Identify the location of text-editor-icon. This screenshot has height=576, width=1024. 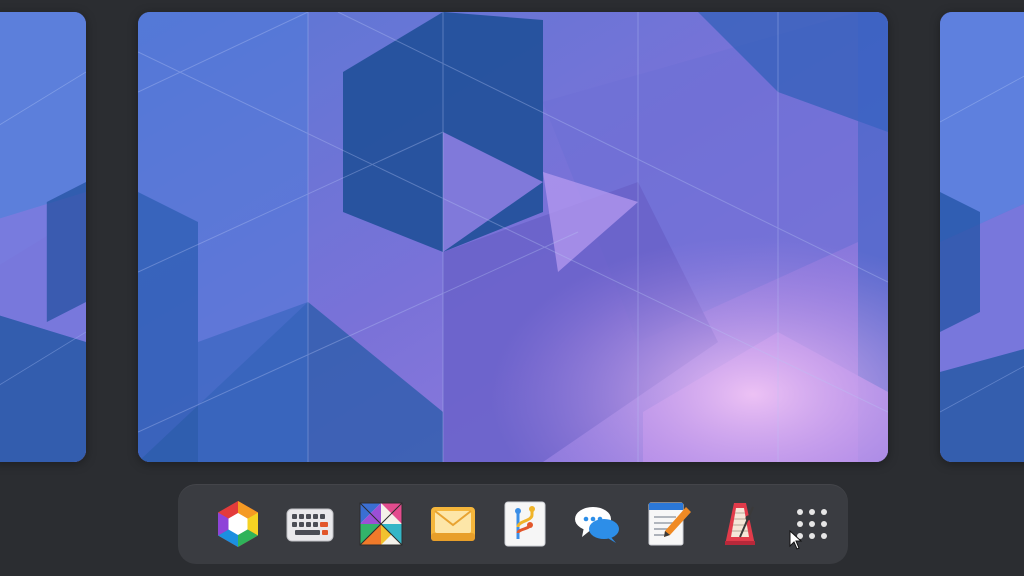
(669, 524).